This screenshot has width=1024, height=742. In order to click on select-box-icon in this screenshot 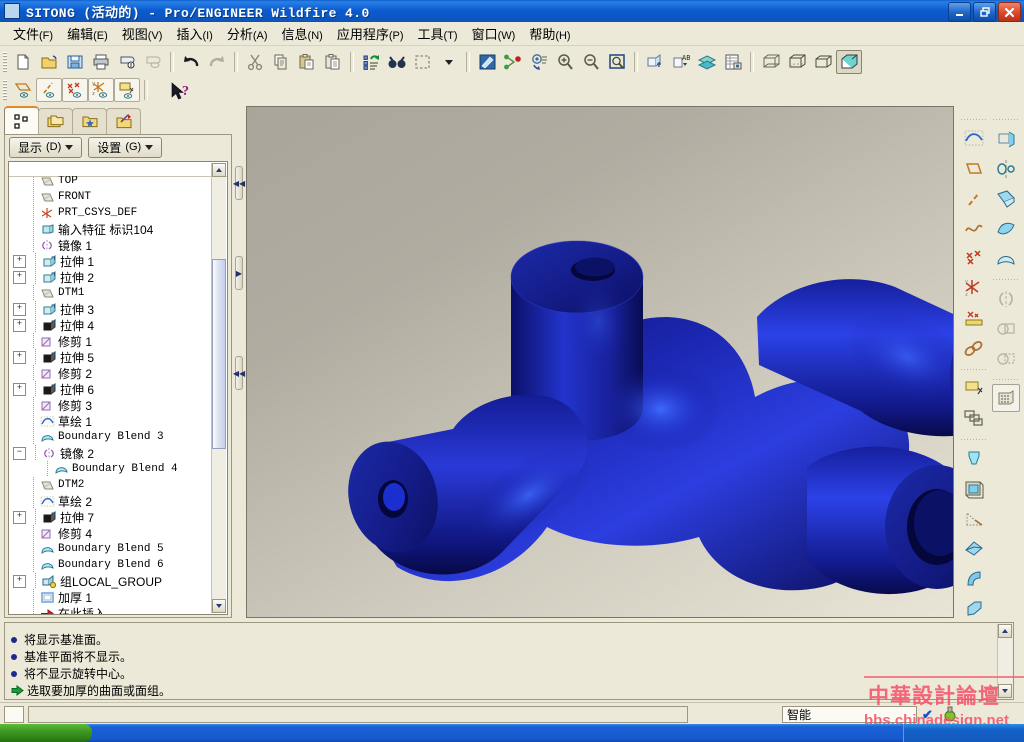, I will do `click(423, 62)`.